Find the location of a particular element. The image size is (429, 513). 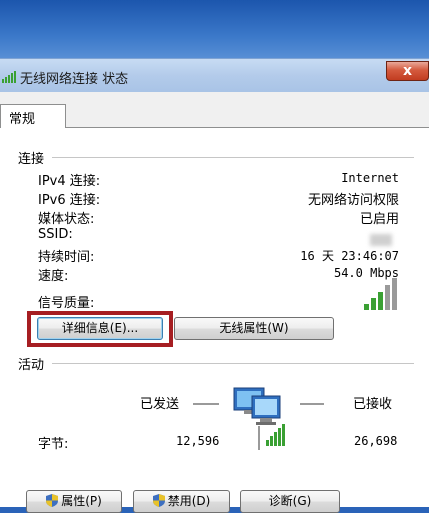

ipv6-label: IPv6 连接: is located at coordinates (69, 200).